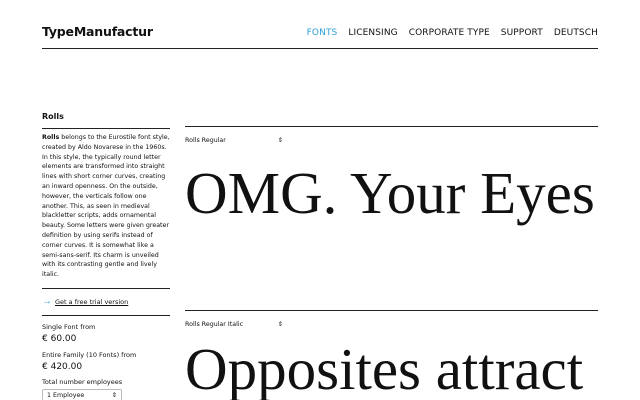  Describe the element at coordinates (234, 140) in the screenshot. I see `style-select: Rolls Regular ⇕` at that location.